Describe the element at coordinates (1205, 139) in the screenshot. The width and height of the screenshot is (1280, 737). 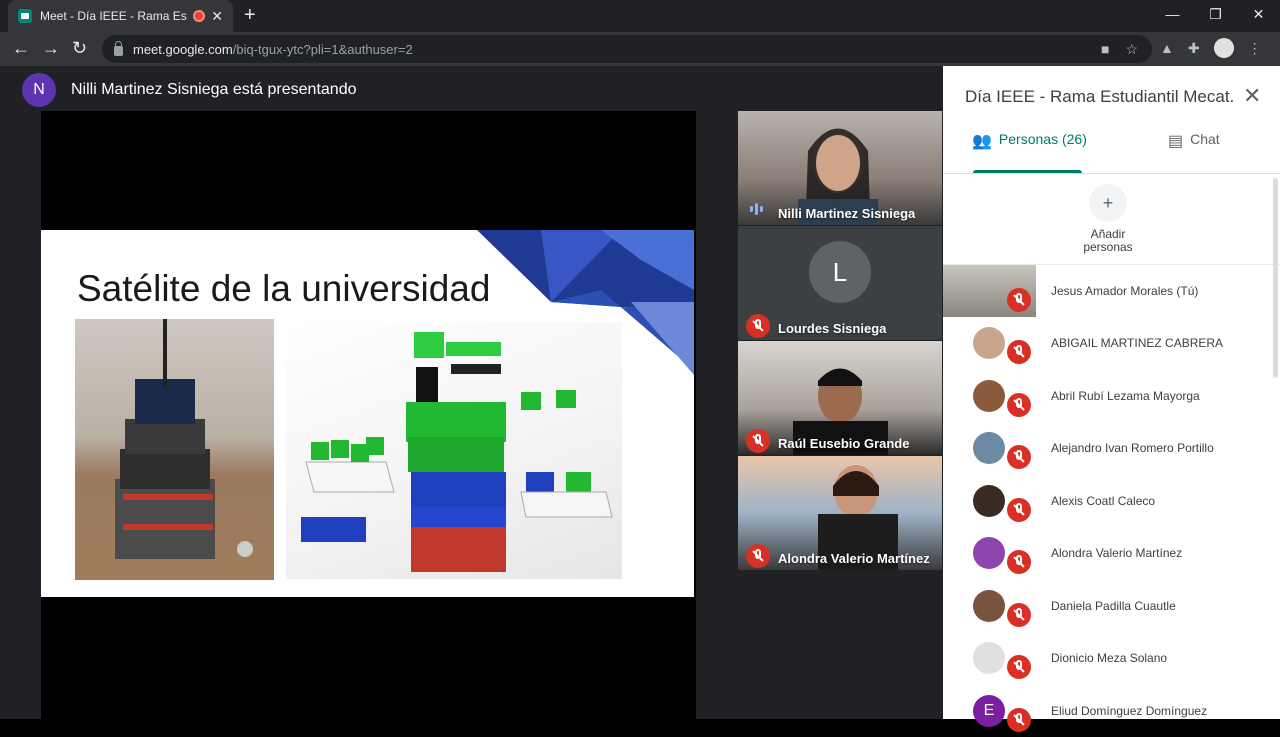
I see `tab-chat-label: Chat` at that location.